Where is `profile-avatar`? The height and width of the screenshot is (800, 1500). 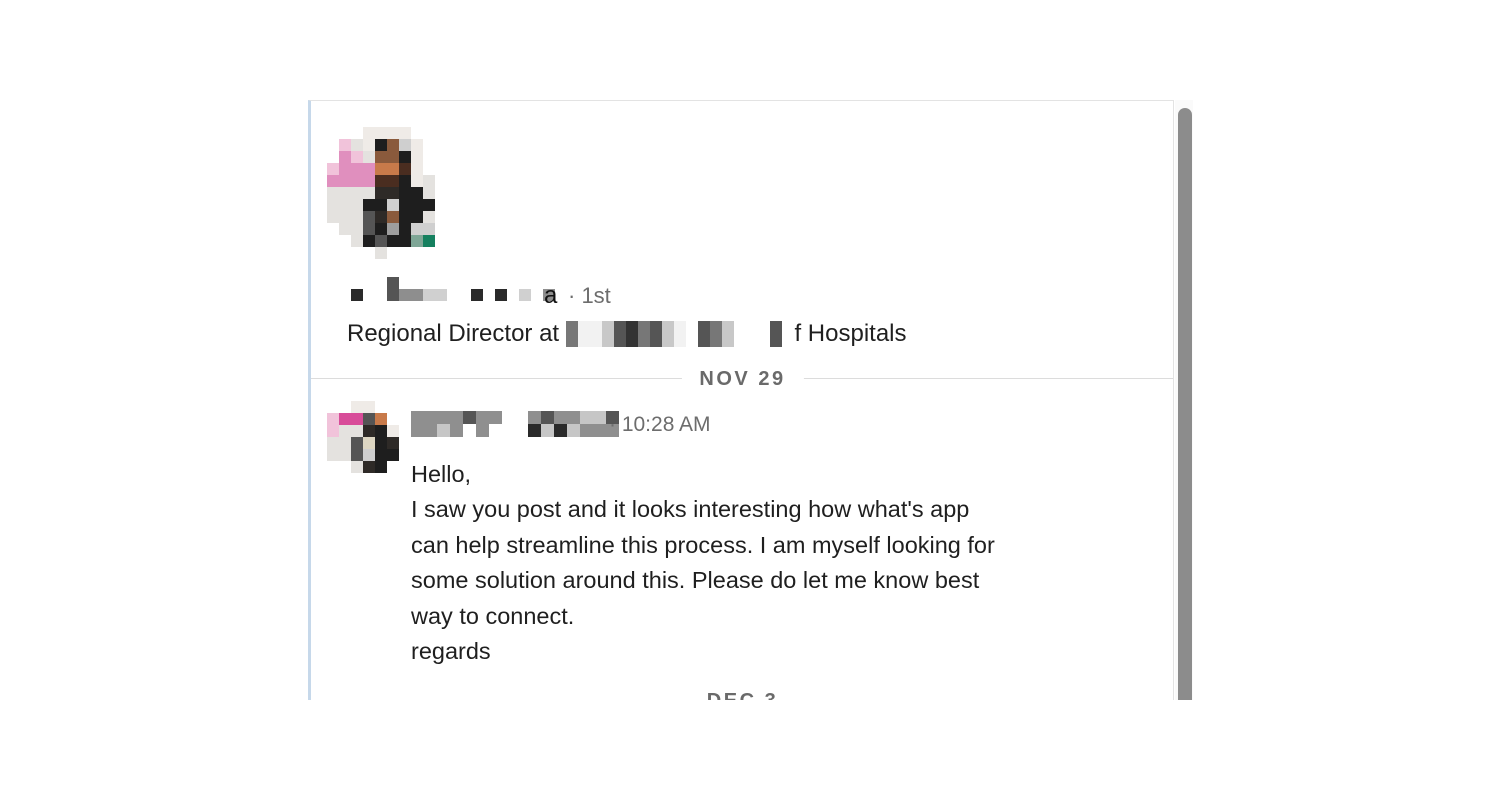 profile-avatar is located at coordinates (391, 195).